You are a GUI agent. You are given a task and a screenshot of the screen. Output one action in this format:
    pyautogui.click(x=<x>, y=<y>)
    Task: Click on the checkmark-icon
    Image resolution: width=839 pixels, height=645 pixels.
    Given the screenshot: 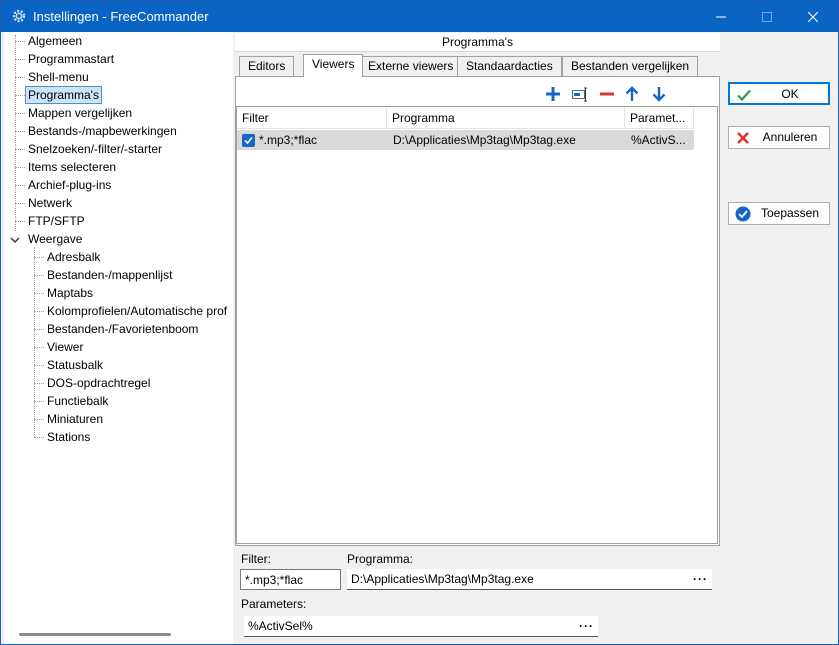 What is the action you would take?
    pyautogui.click(x=248, y=140)
    